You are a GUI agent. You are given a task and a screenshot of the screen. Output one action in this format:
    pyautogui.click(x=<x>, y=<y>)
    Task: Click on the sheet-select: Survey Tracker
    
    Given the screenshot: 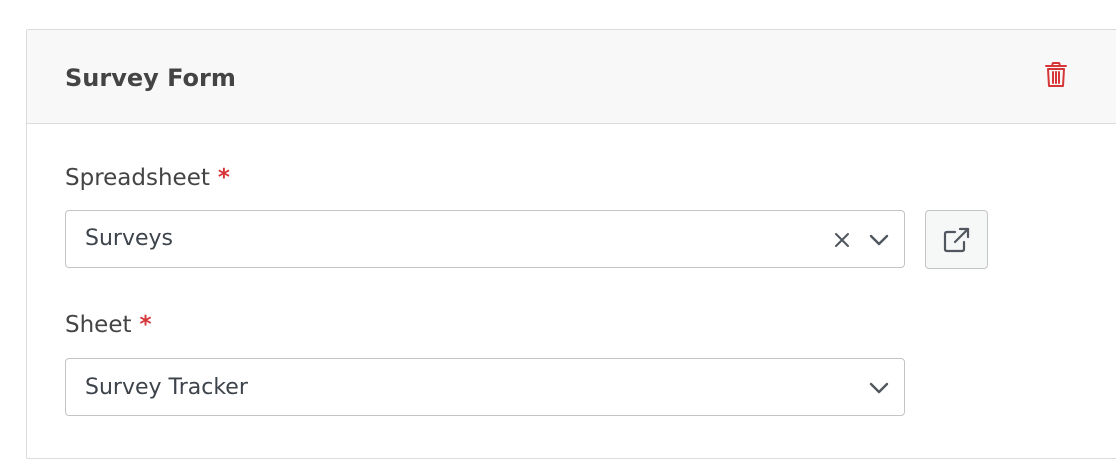 What is the action you would take?
    pyautogui.click(x=485, y=387)
    